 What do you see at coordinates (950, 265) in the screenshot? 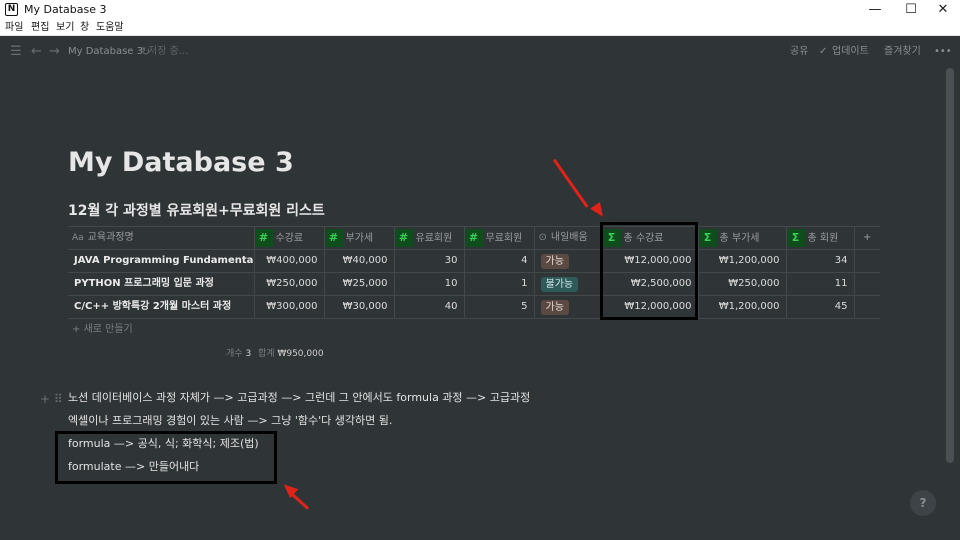
I see `scrollbar` at bounding box center [950, 265].